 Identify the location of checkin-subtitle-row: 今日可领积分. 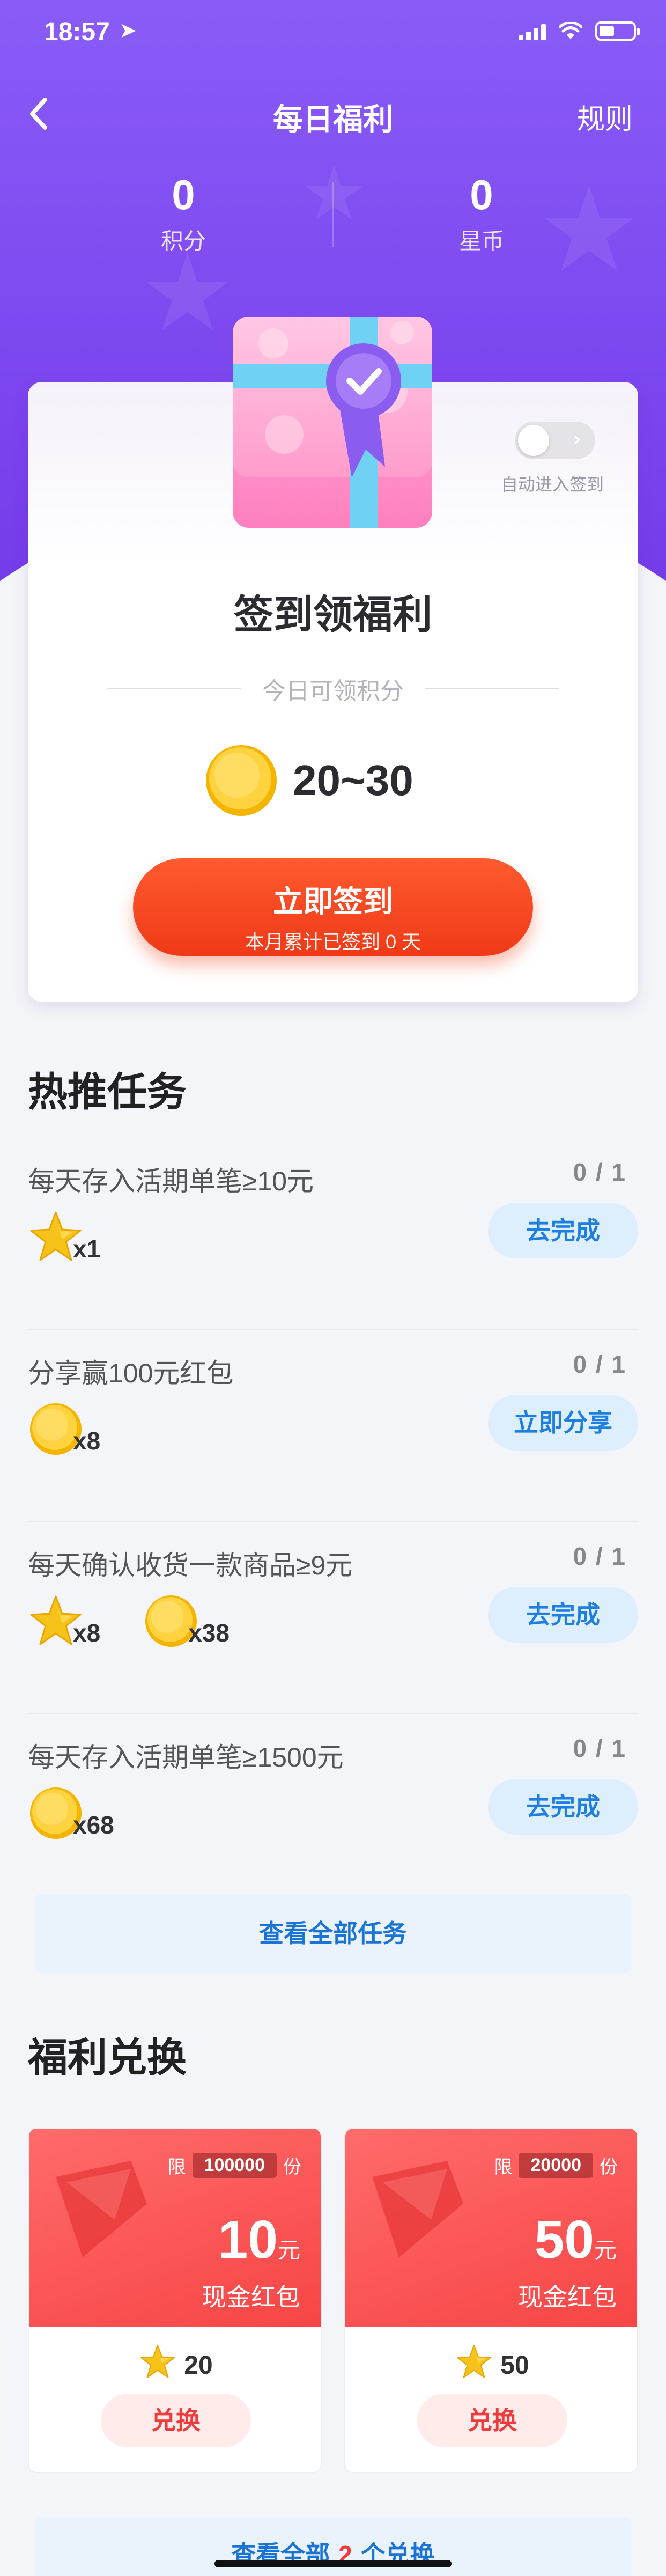
(333, 688).